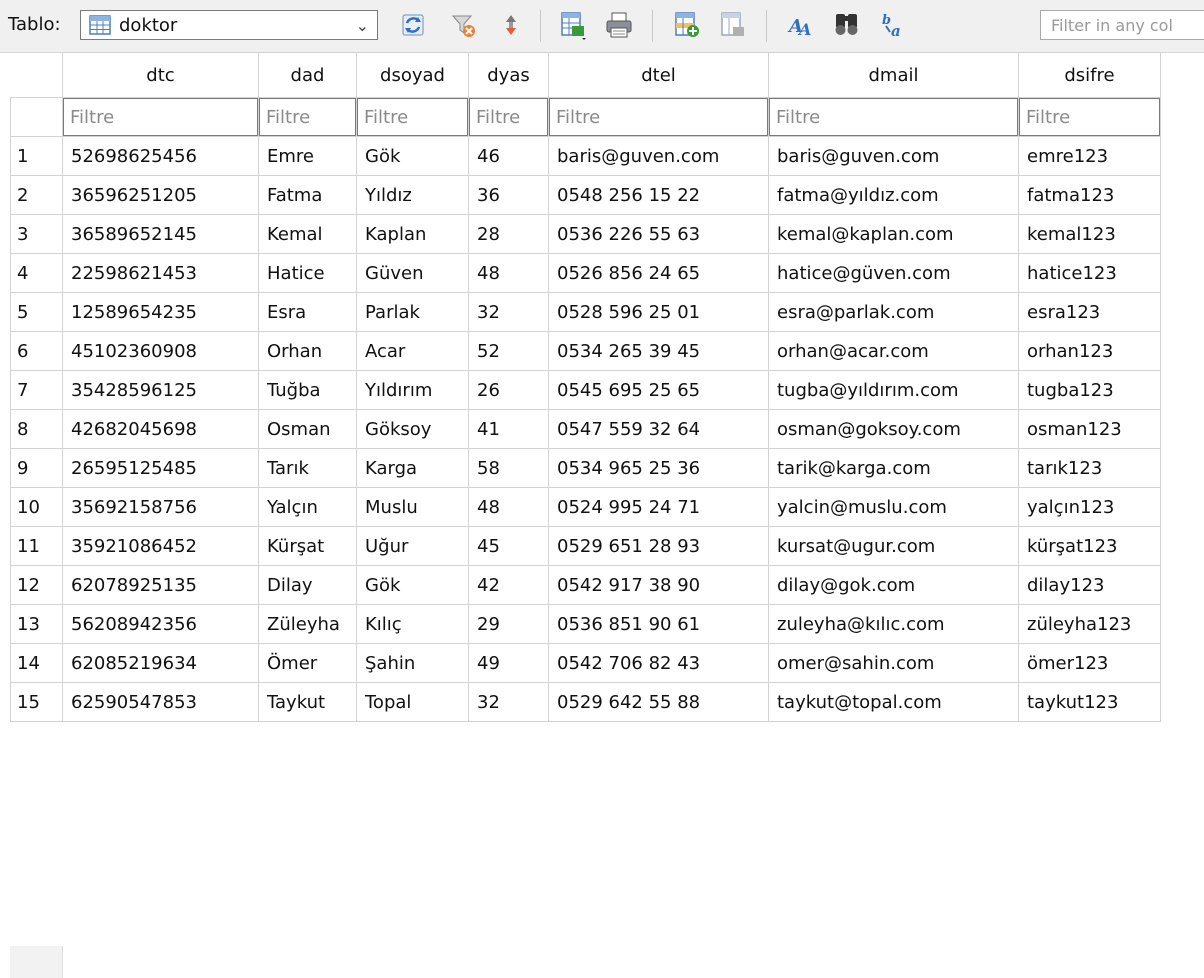 The height and width of the screenshot is (978, 1204). Describe the element at coordinates (307, 702) in the screenshot. I see `cell-dad: Taykut` at that location.